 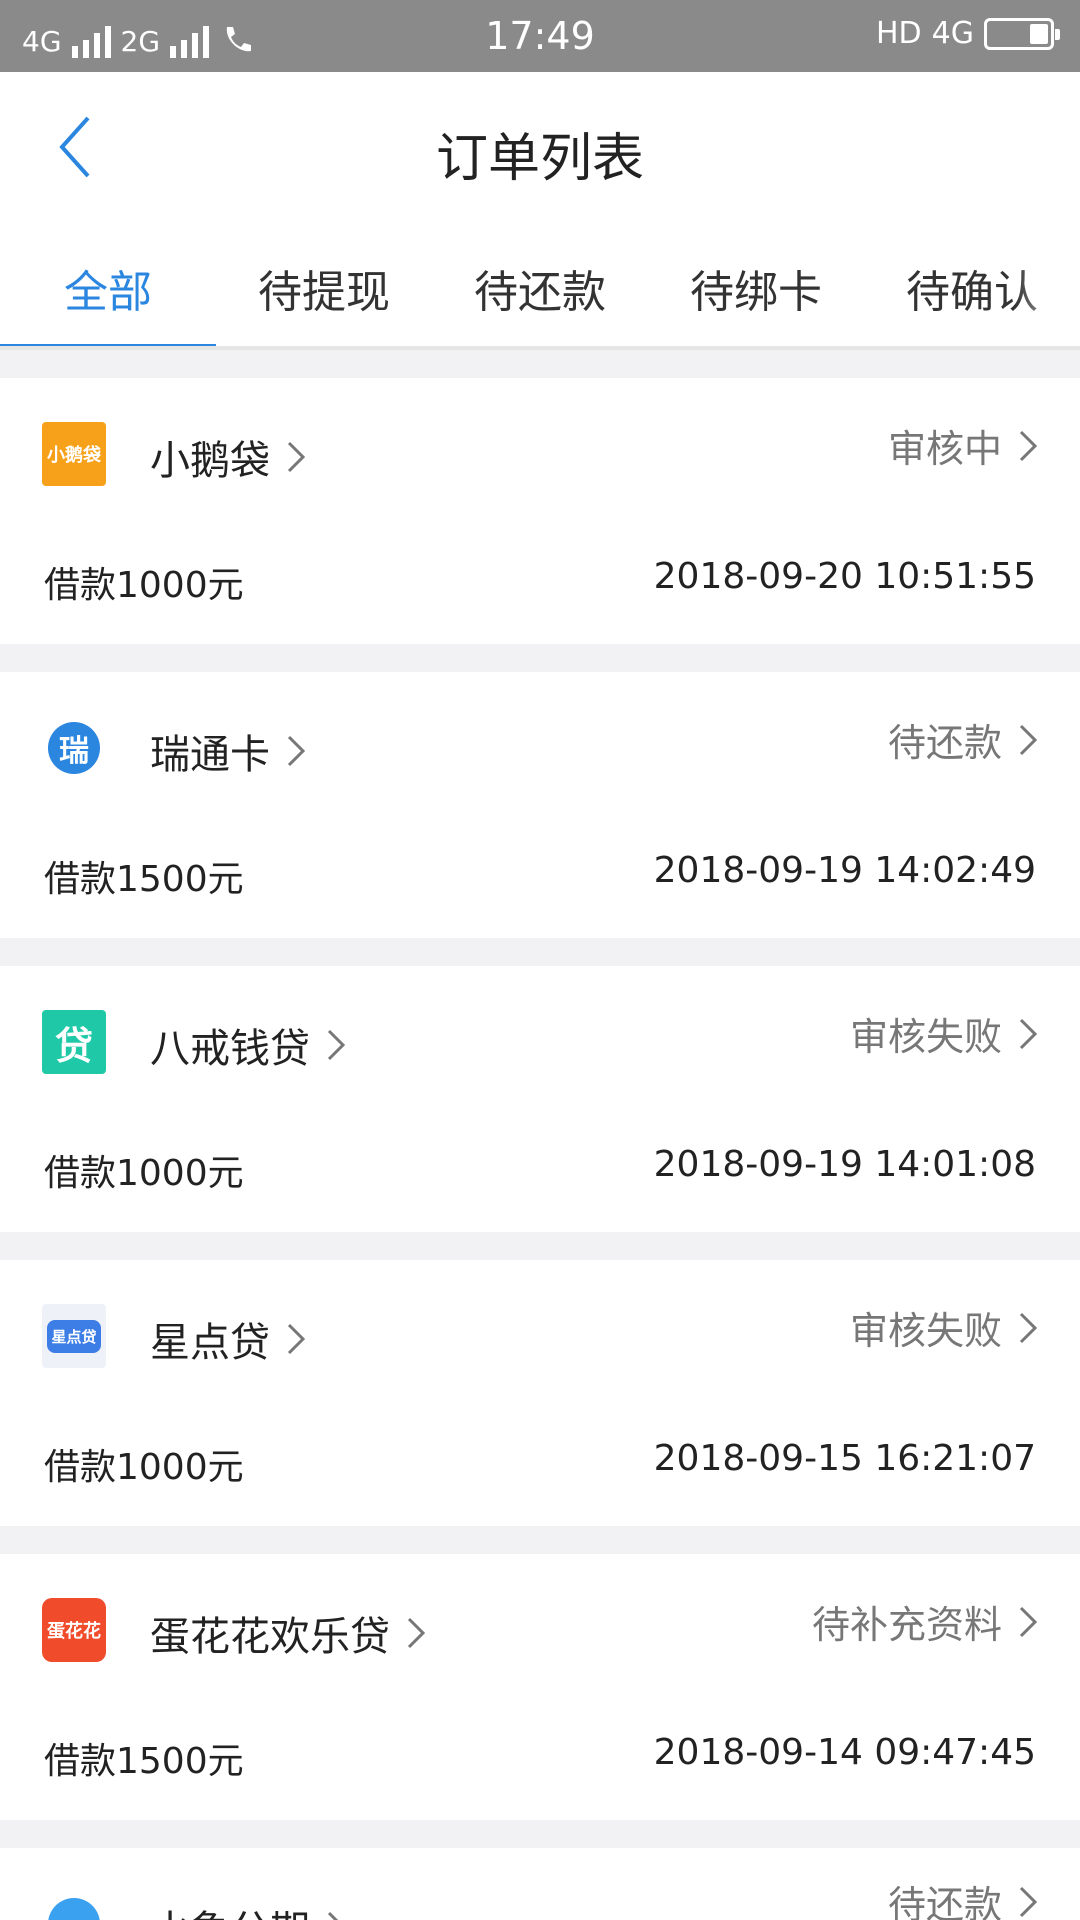 What do you see at coordinates (844, 1164) in the screenshot?
I see `order-date: 2018-09-19 14:01:08` at bounding box center [844, 1164].